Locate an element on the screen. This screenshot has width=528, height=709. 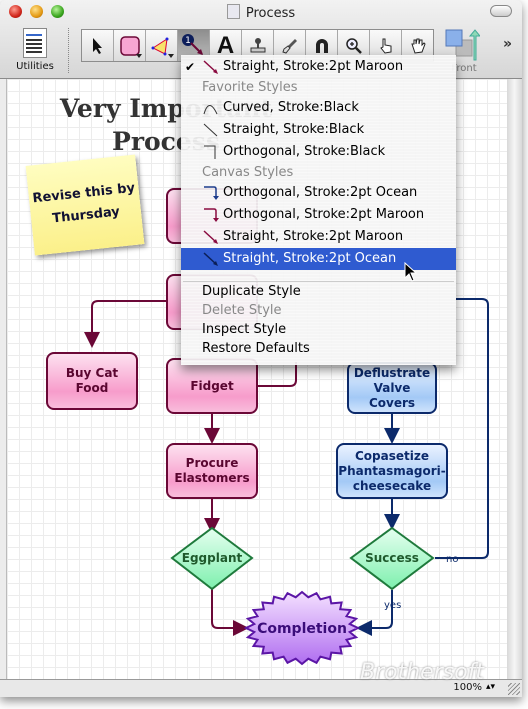
menu-item-restore-defaults: Restore Defaults is located at coordinates (318, 349).